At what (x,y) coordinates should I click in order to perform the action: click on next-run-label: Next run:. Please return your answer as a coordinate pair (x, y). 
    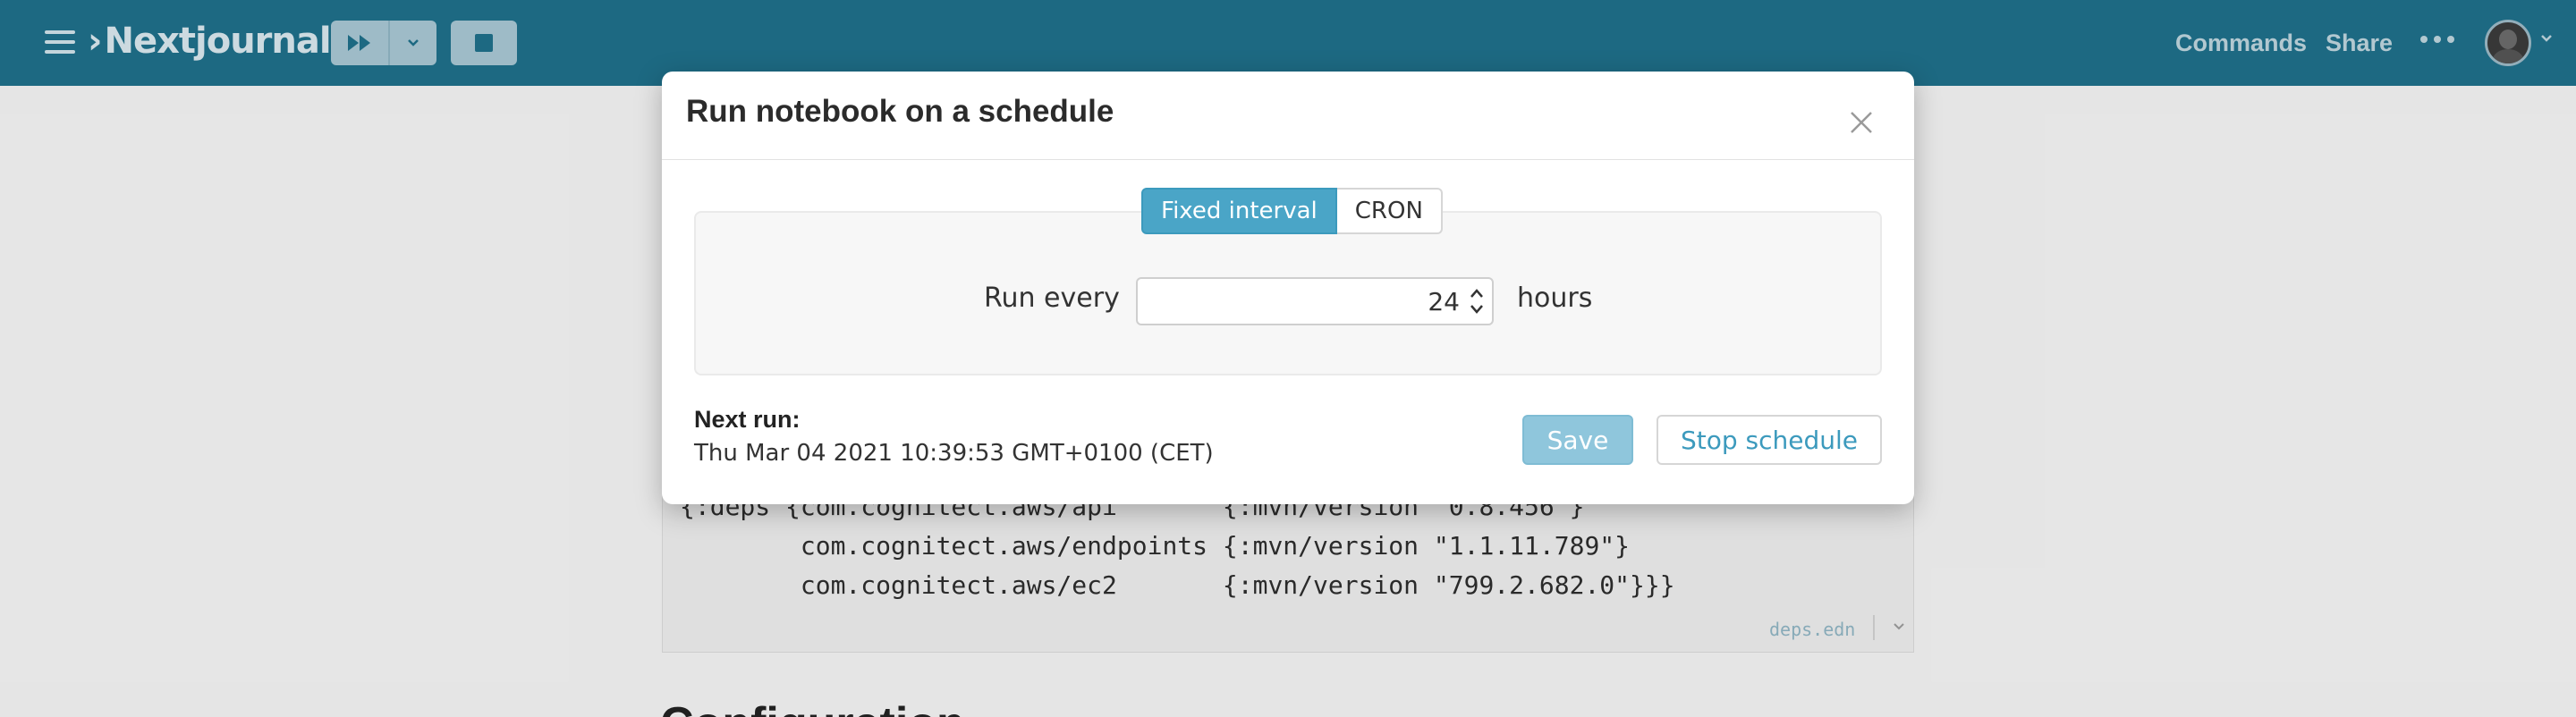
    Looking at the image, I should click on (747, 419).